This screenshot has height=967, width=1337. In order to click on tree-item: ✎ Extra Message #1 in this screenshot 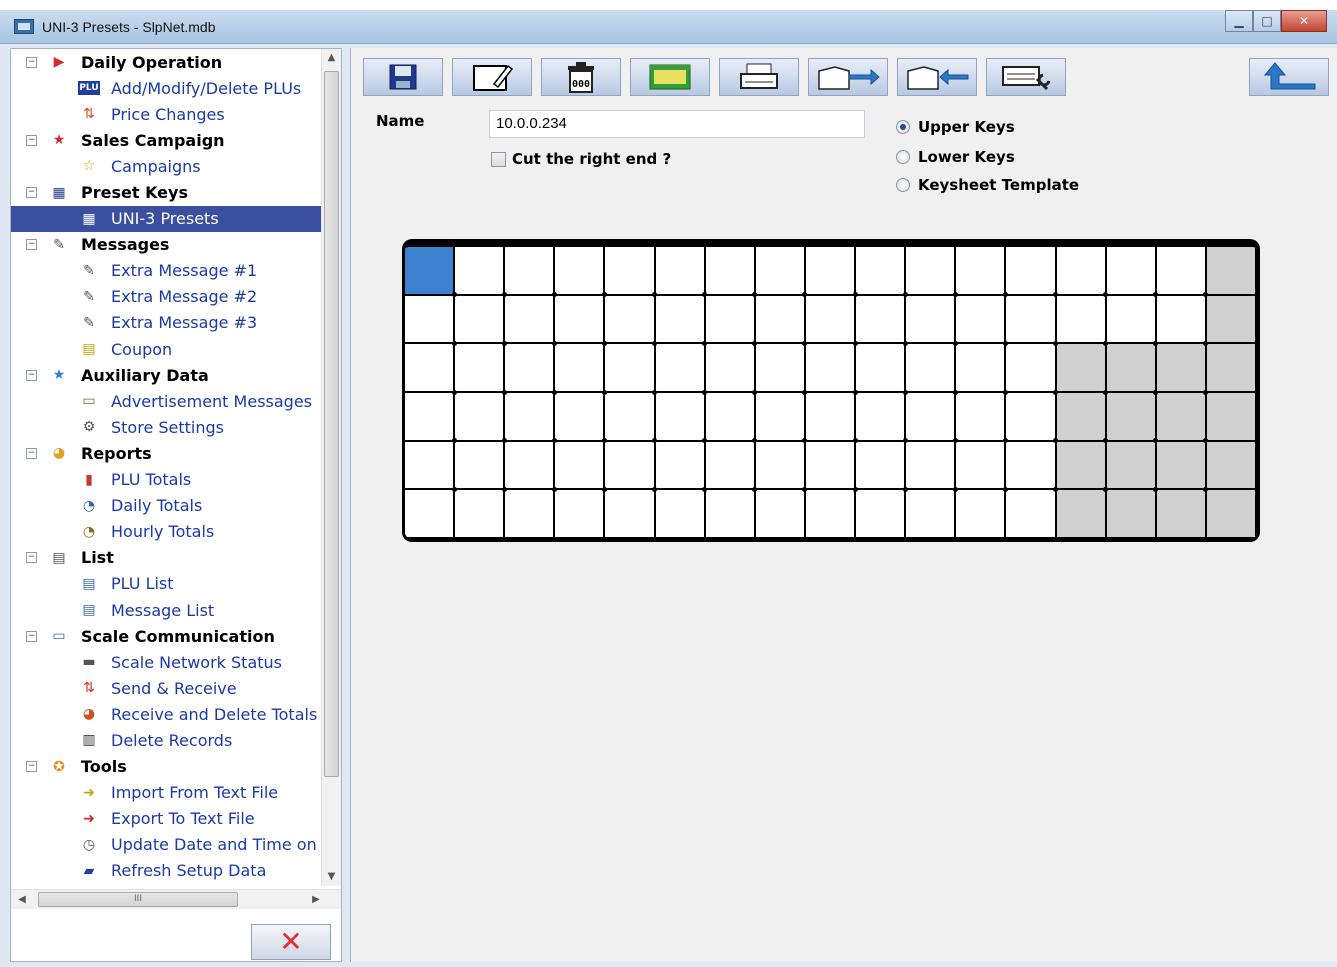, I will do `click(167, 271)`.